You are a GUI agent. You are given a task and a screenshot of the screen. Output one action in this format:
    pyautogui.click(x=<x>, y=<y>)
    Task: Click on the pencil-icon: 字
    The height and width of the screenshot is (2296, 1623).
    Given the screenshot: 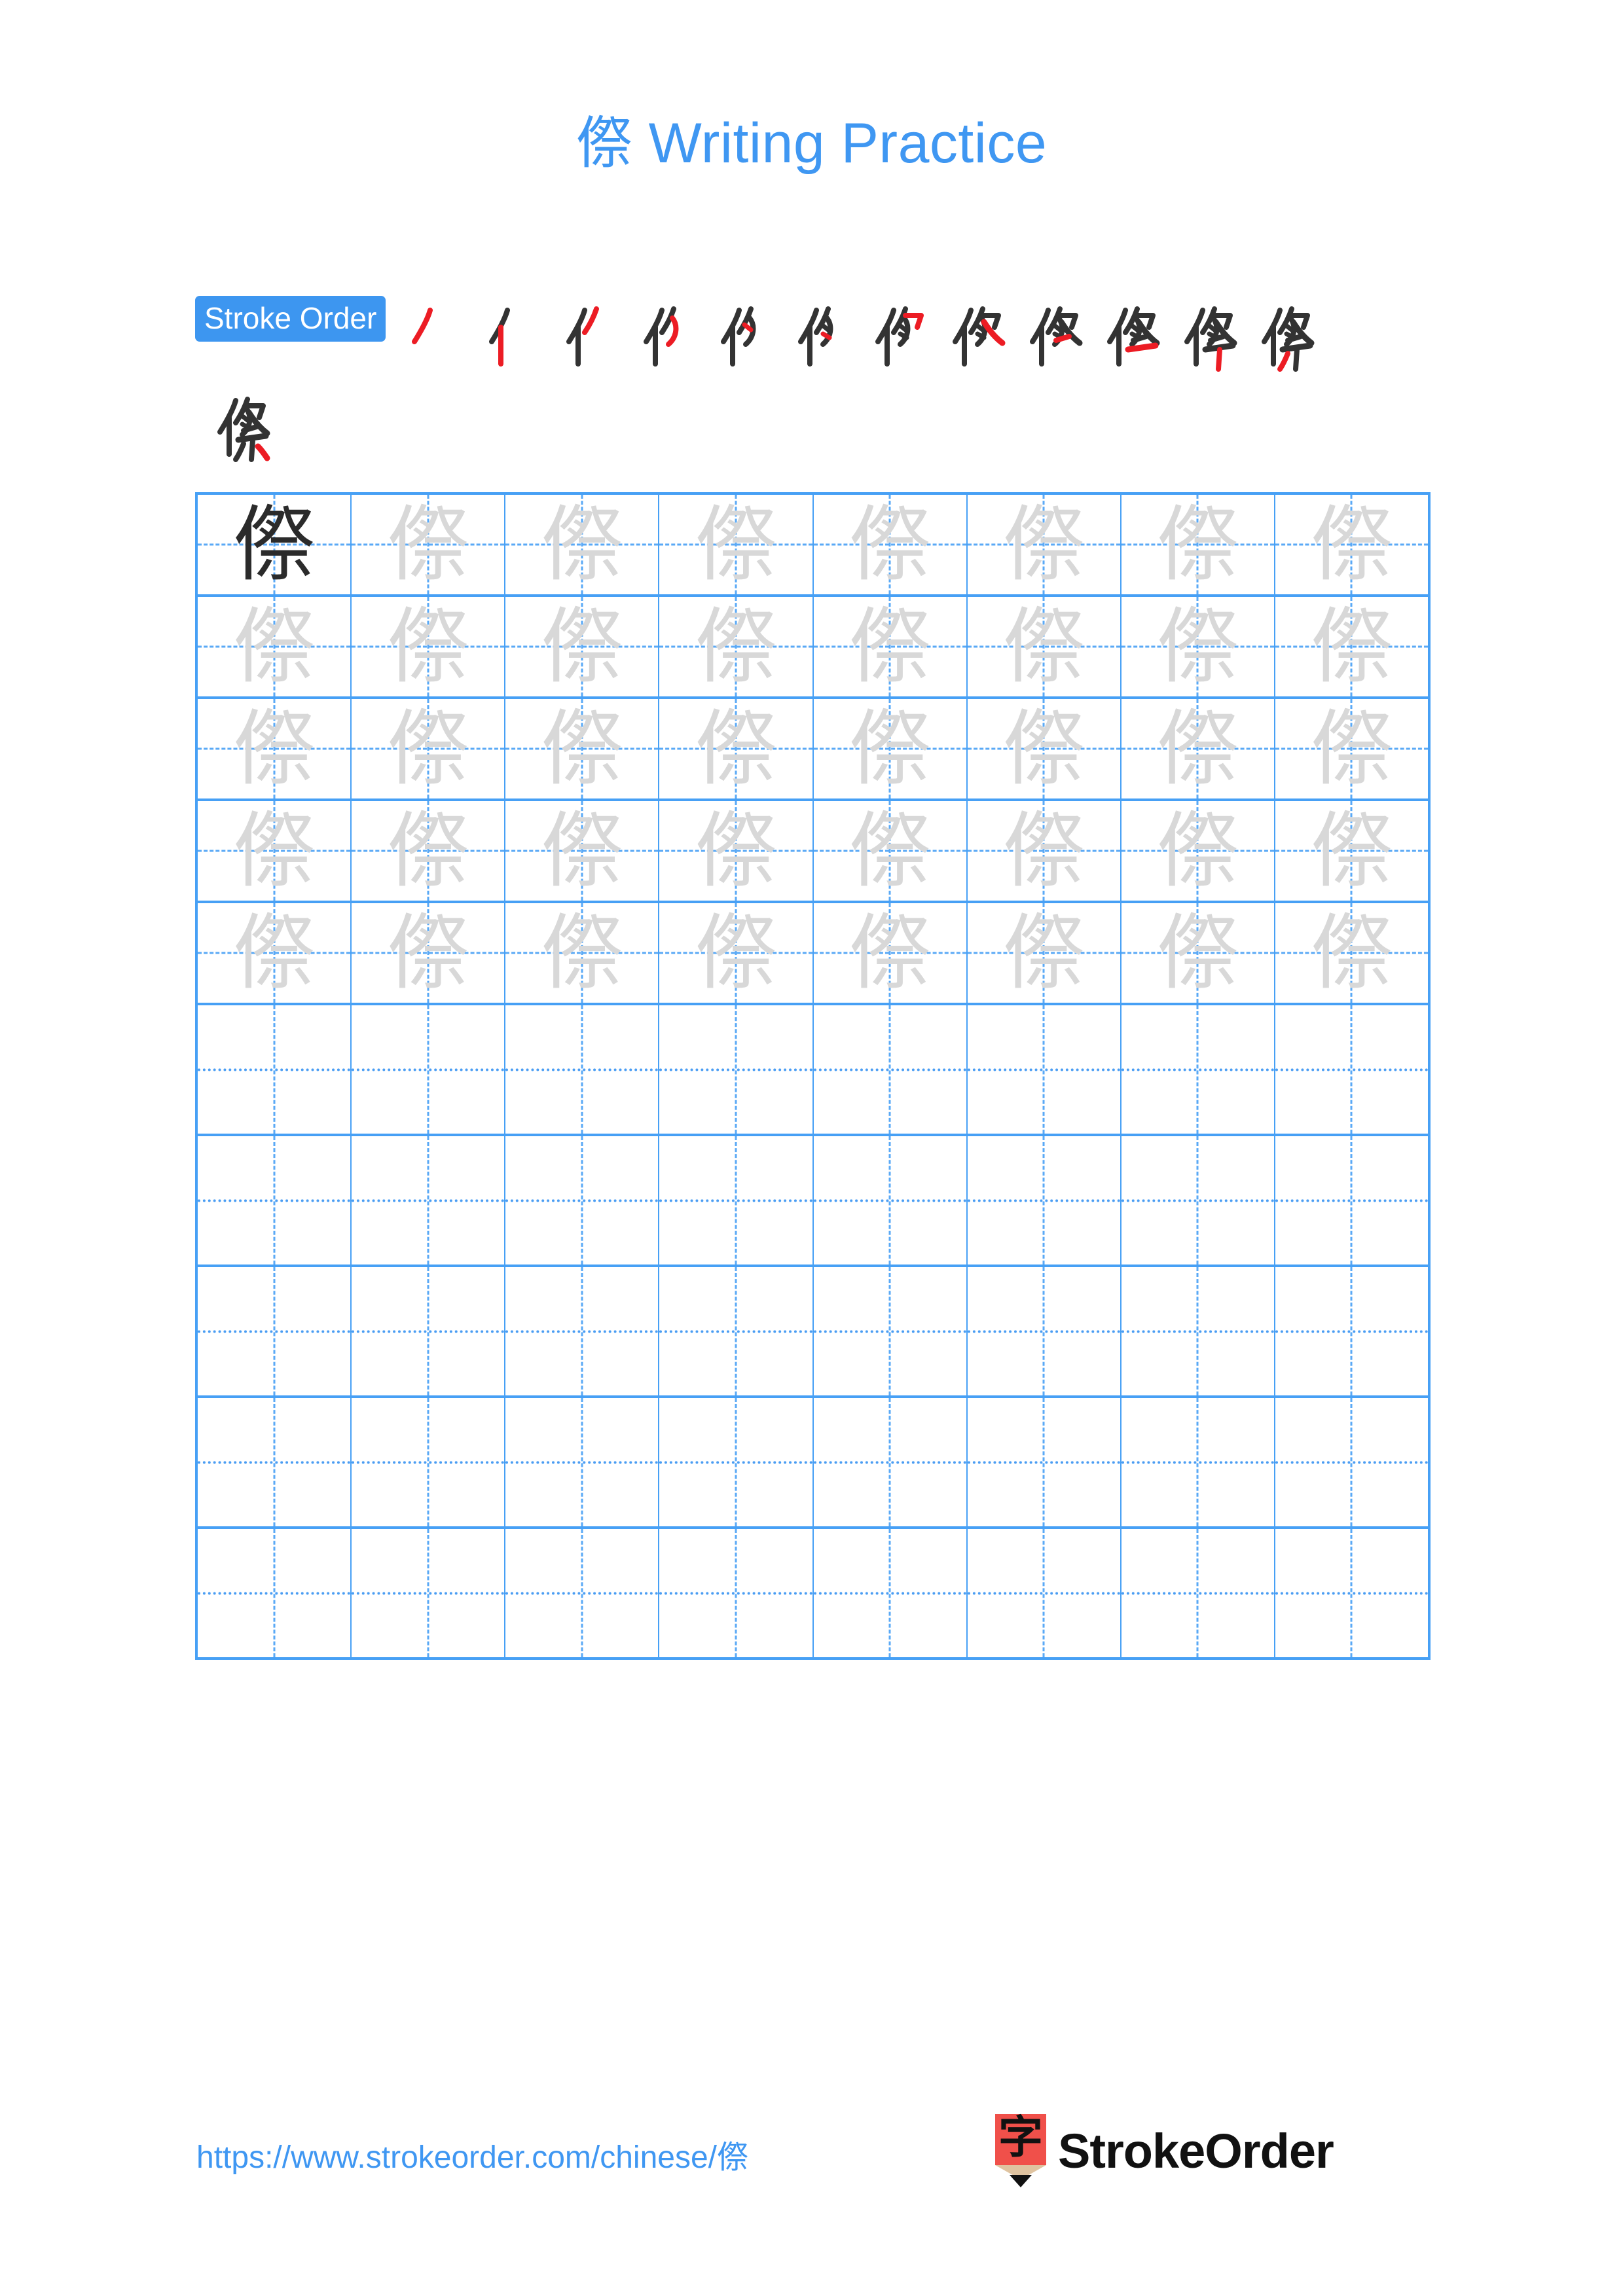 What is the action you would take?
    pyautogui.click(x=1020, y=2150)
    